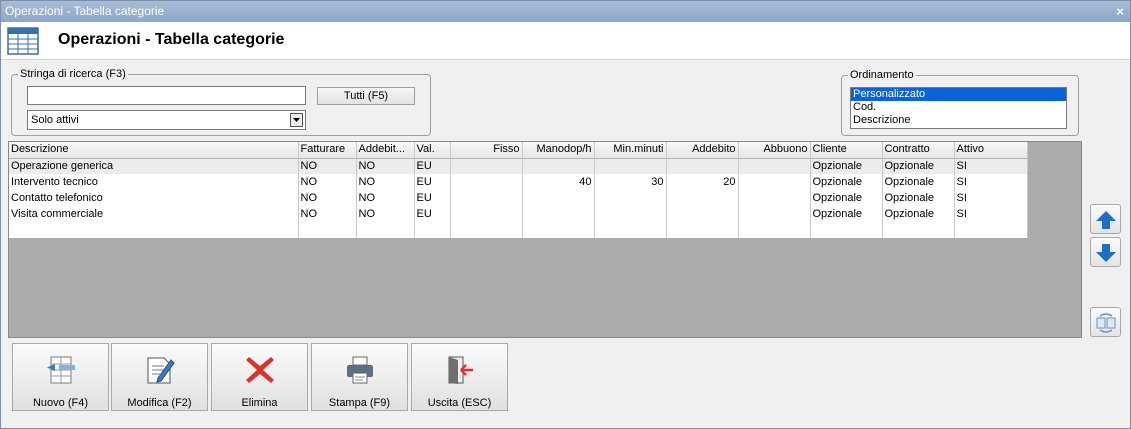  I want to click on move-down-button, so click(1105, 252).